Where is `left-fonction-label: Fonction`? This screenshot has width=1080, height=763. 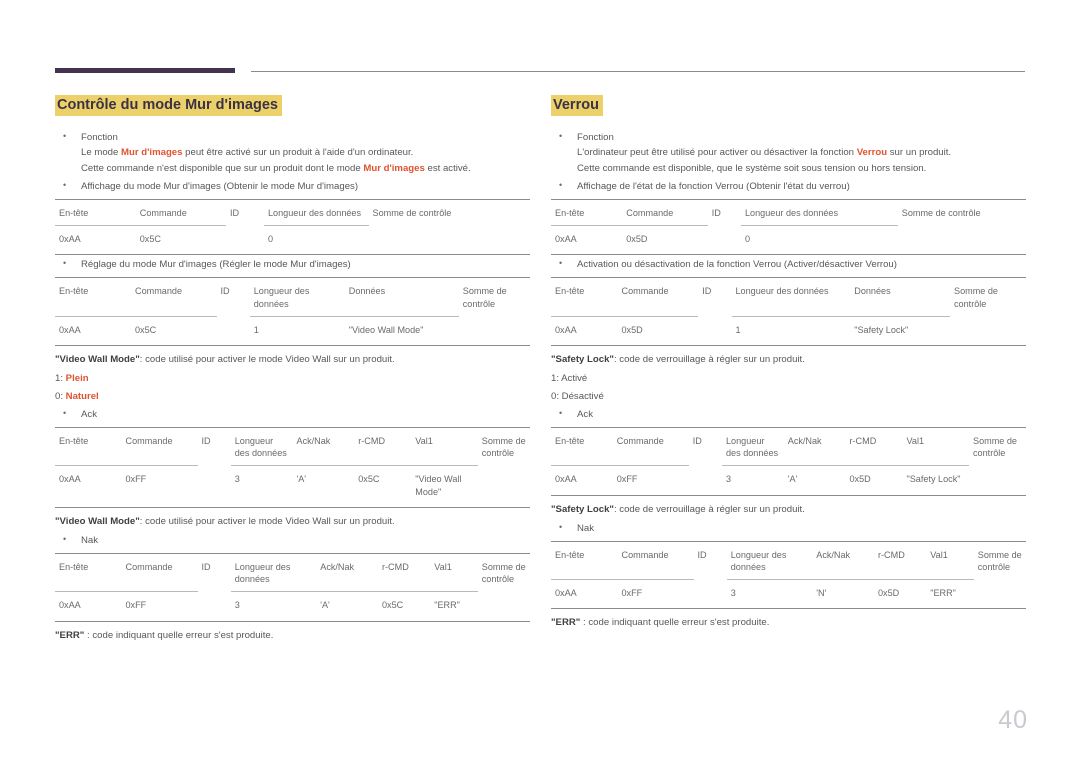
left-fonction-label: Fonction is located at coordinates (99, 137).